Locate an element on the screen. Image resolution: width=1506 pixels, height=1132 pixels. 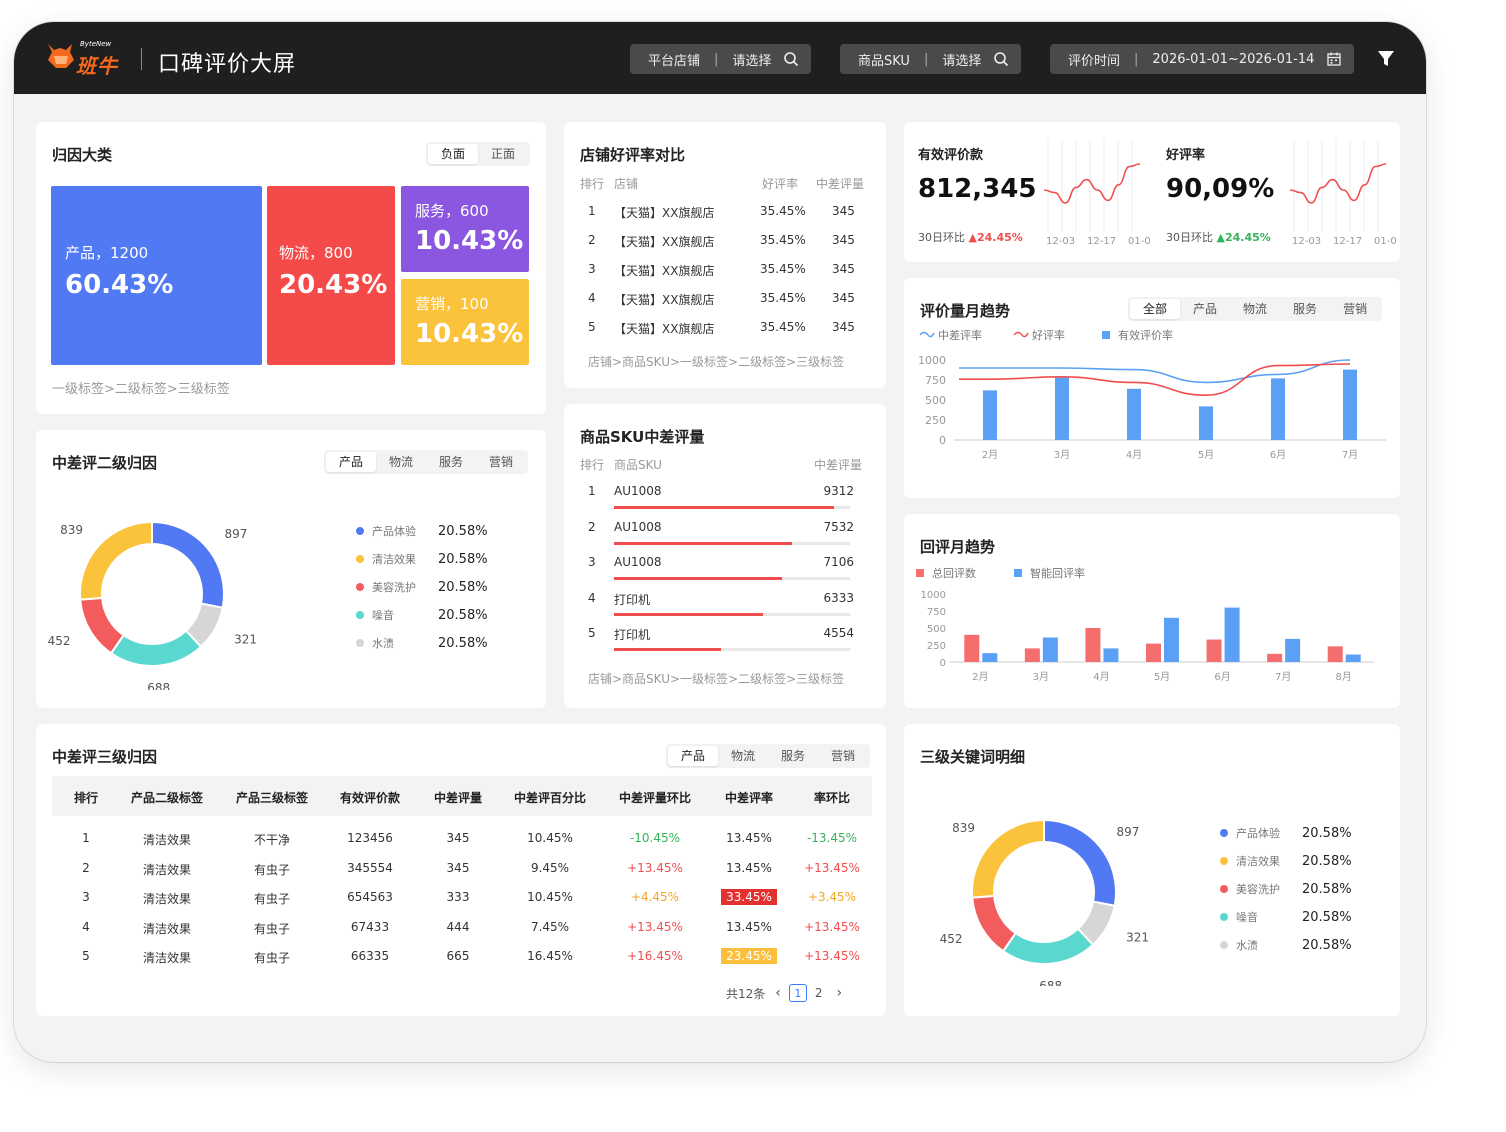
date-filter: 评价时间 | 2026-01-01~2026-01-14 is located at coordinates (1202, 59).